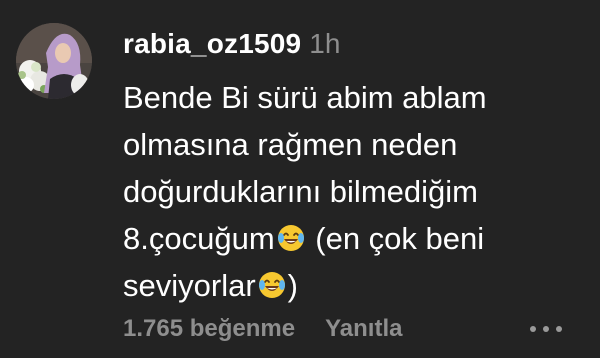 Image resolution: width=600 pixels, height=358 pixels. What do you see at coordinates (54, 61) in the screenshot?
I see `avatar` at bounding box center [54, 61].